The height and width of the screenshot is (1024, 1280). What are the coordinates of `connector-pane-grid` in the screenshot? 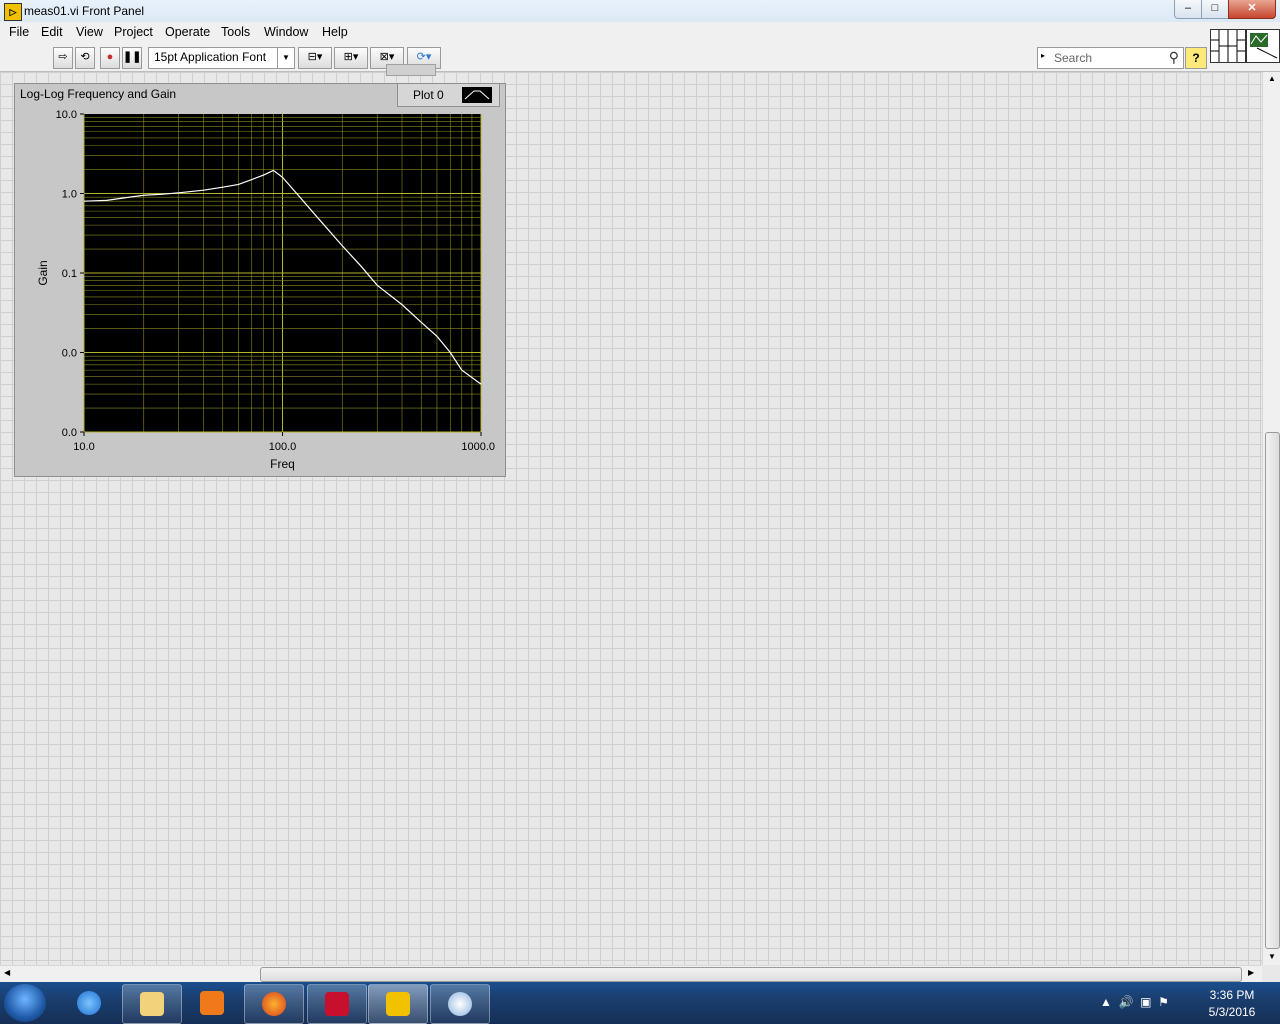 It's located at (1228, 46).